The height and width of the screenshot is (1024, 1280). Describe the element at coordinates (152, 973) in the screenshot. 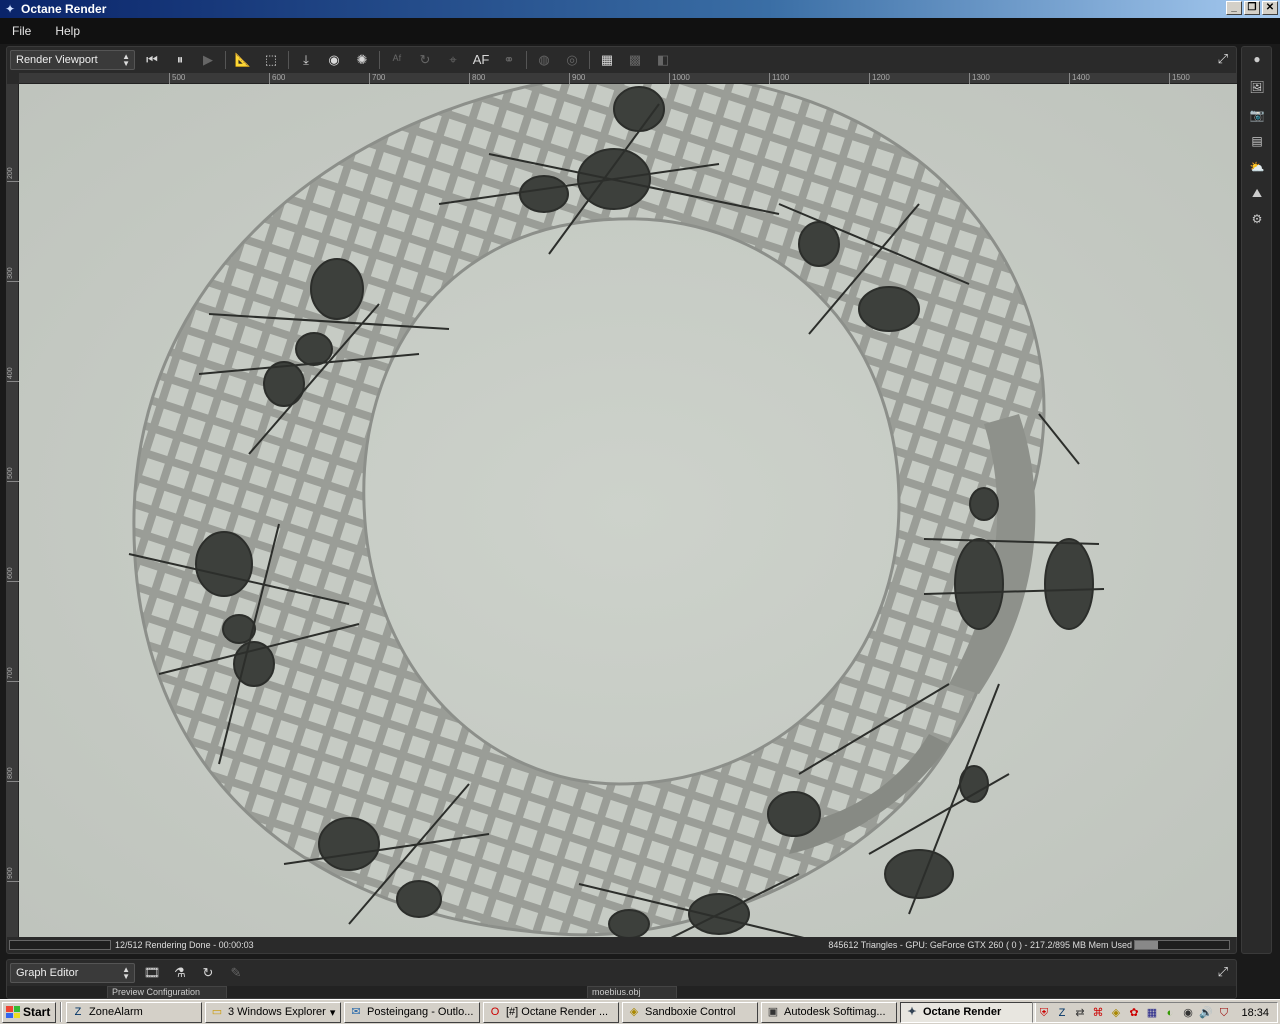

I see `load-mesh-icon: 🎞` at that location.